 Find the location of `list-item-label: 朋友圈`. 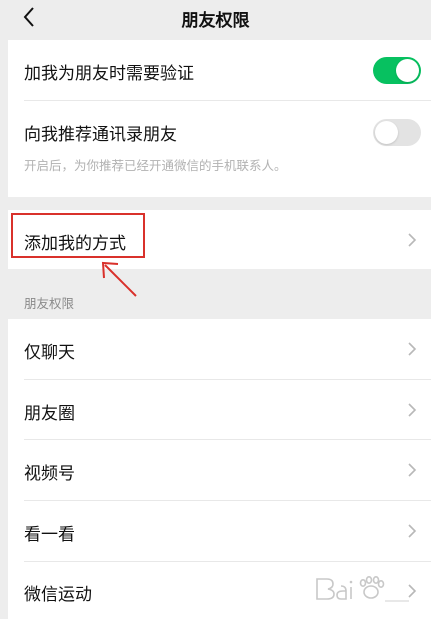

list-item-label: 朋友圈 is located at coordinates (49, 414).